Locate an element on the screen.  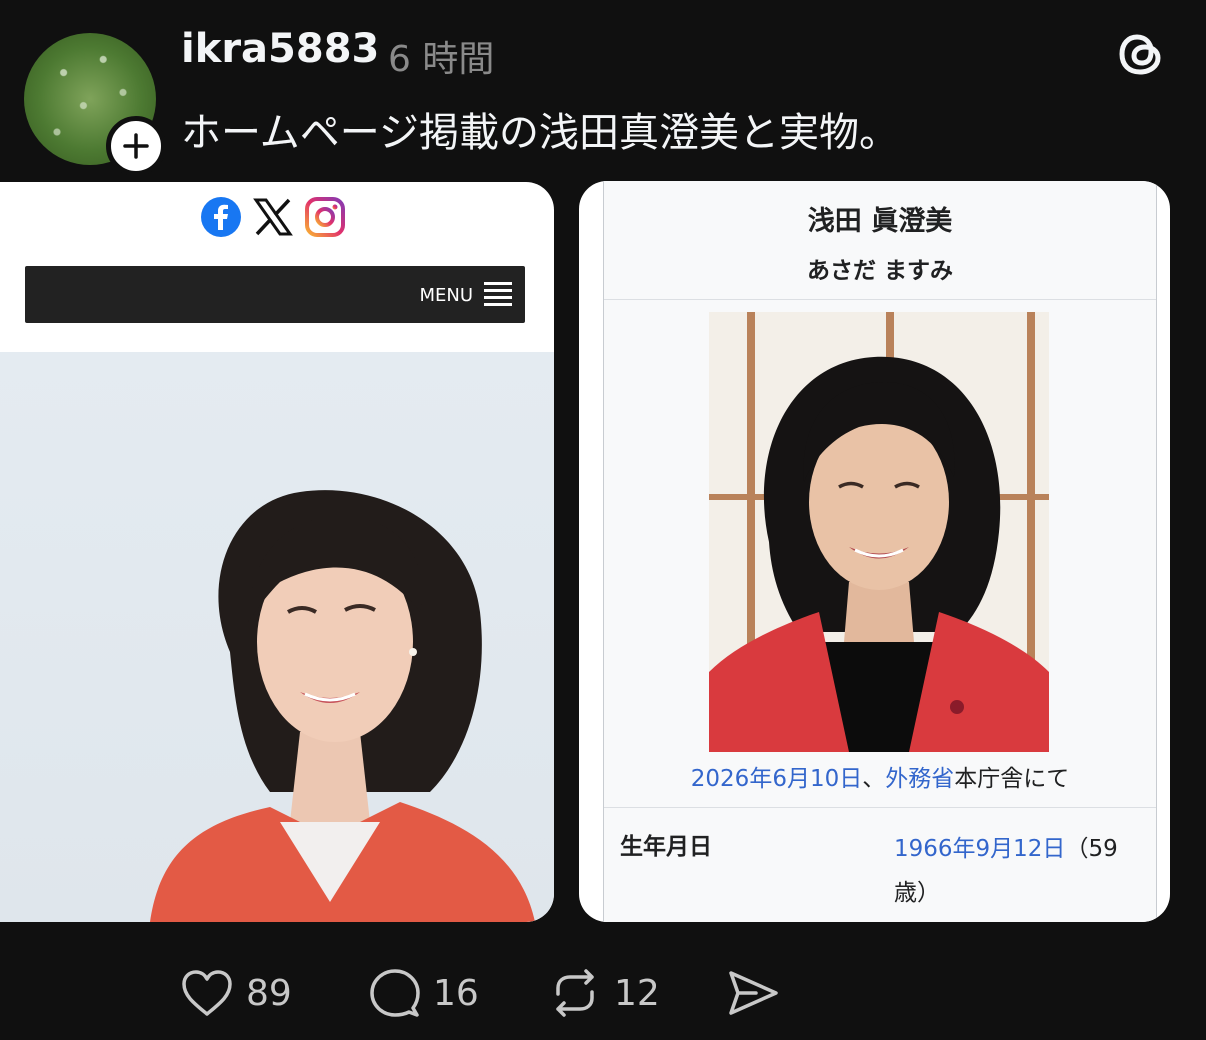
instagram-icon is located at coordinates (325, 217).